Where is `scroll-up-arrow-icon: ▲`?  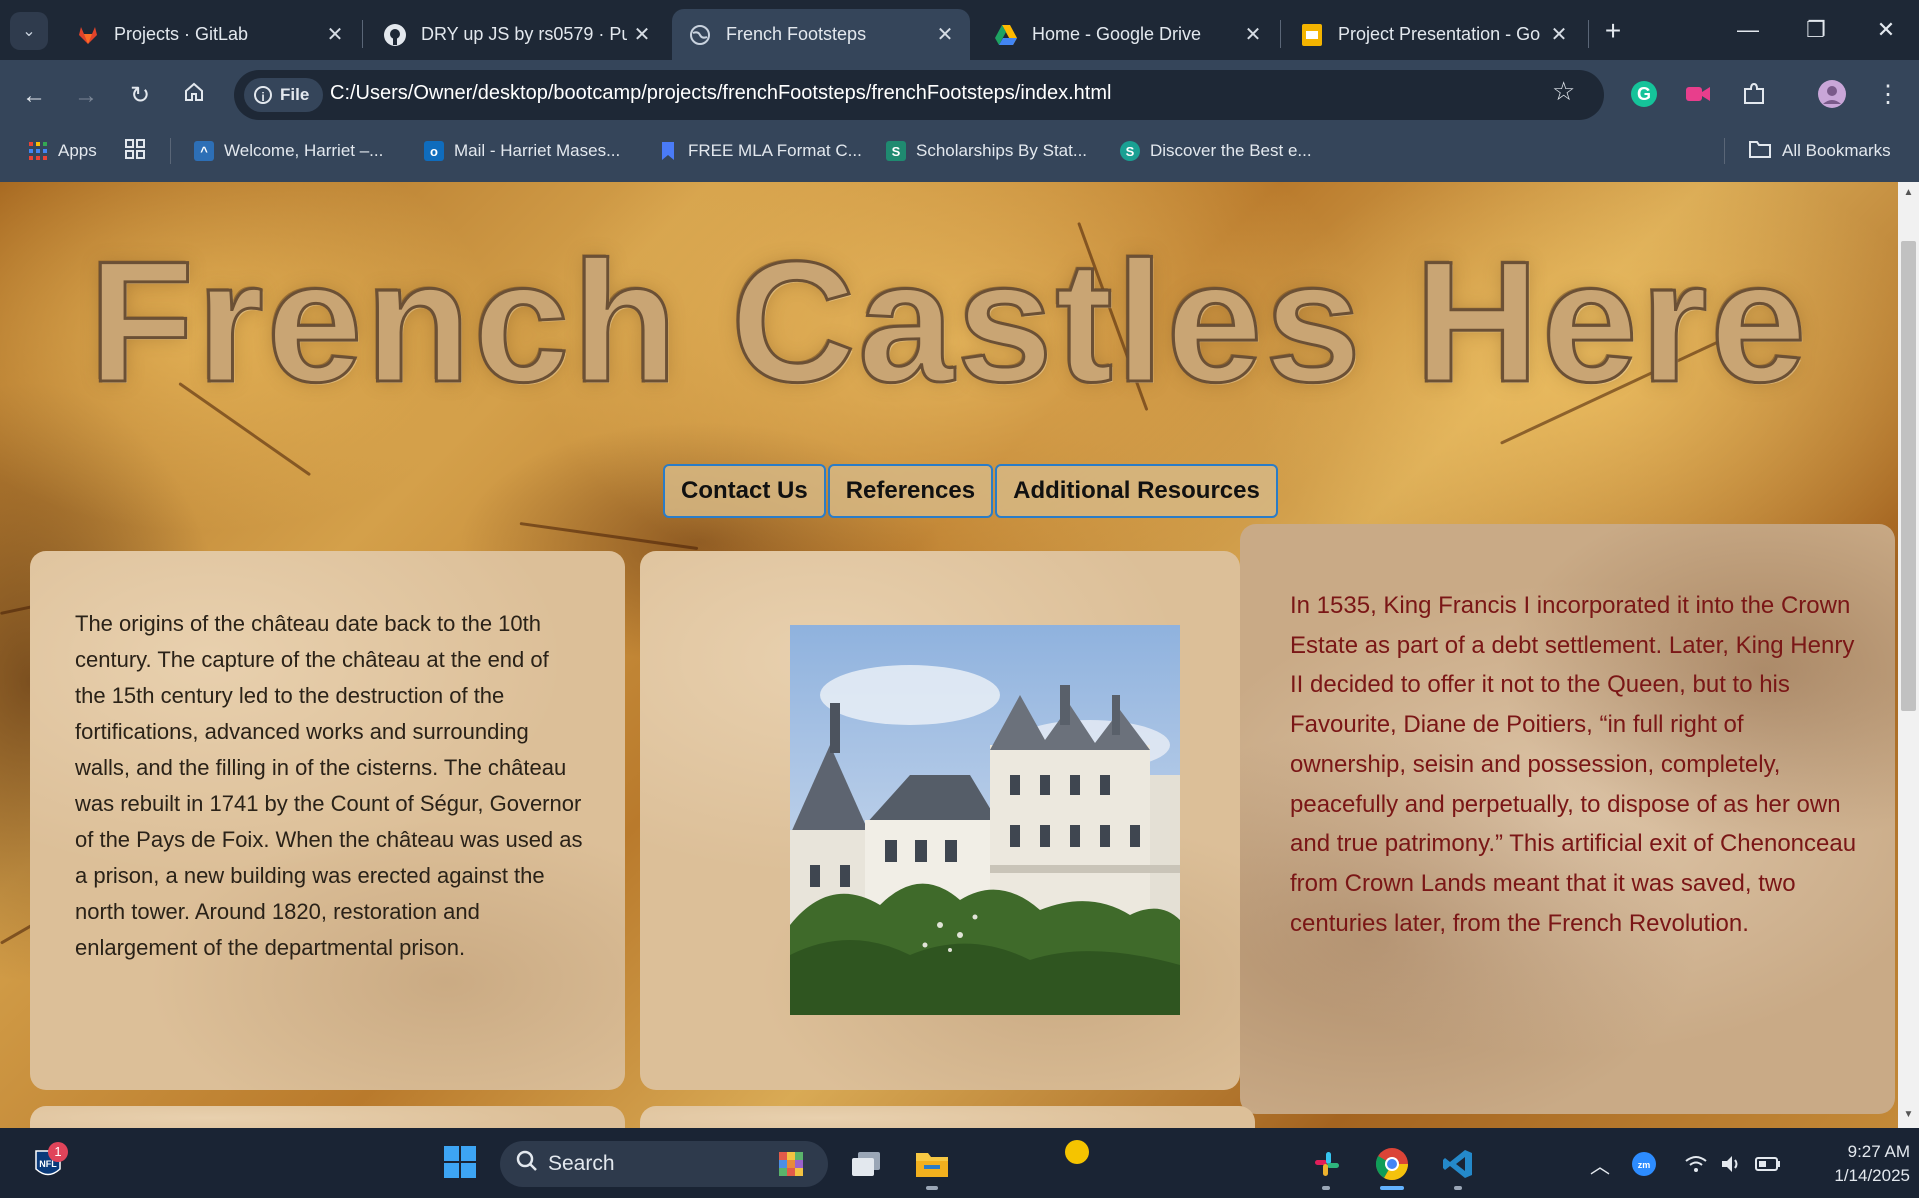 scroll-up-arrow-icon: ▲ is located at coordinates (1908, 193).